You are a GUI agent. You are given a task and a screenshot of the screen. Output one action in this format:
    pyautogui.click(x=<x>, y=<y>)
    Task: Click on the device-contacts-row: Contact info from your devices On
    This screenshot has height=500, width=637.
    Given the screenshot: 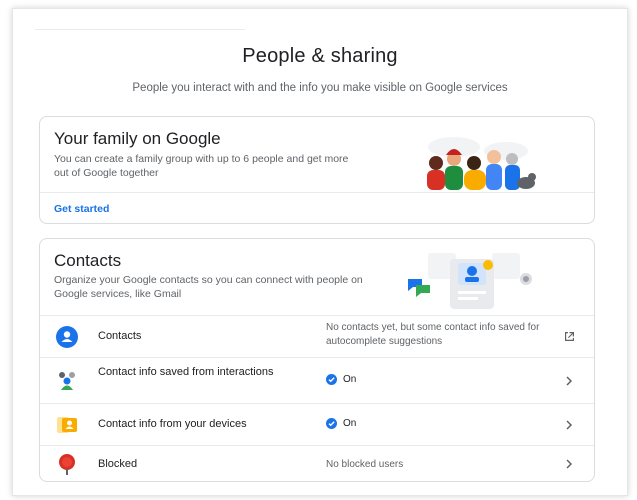 What is the action you would take?
    pyautogui.click(x=317, y=424)
    